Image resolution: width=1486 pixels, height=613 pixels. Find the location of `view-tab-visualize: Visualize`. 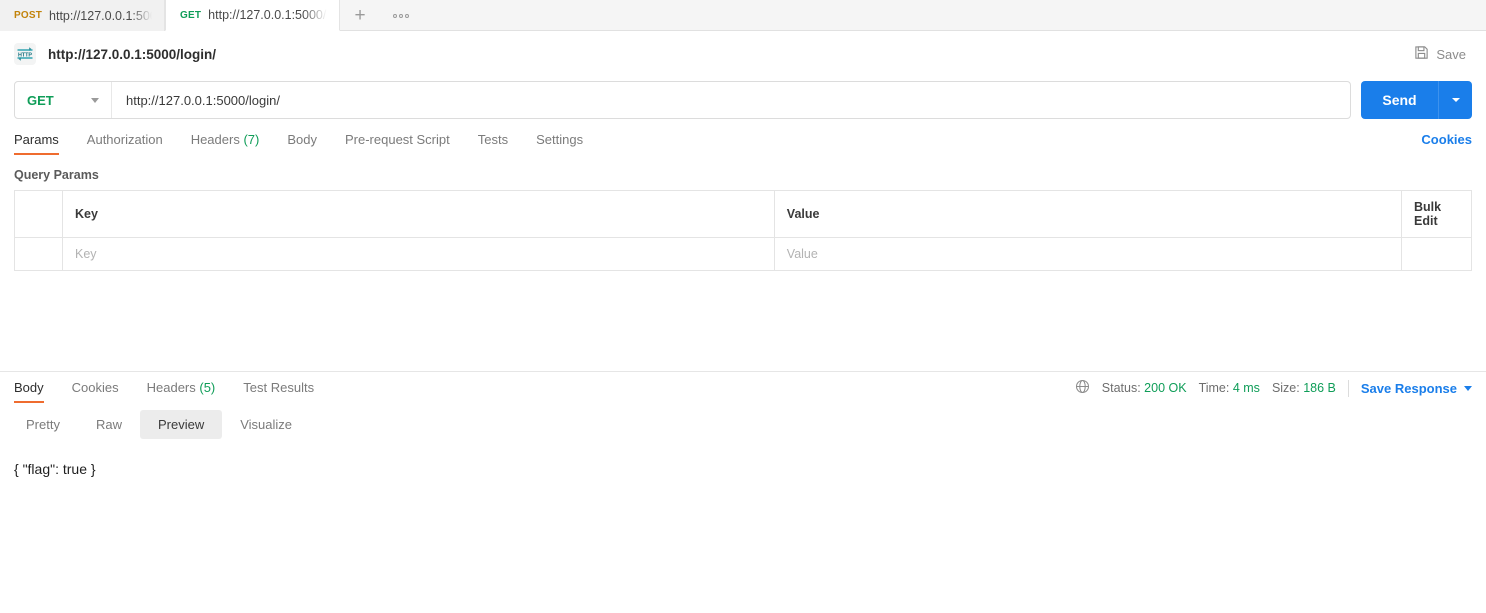

view-tab-visualize: Visualize is located at coordinates (266, 424).